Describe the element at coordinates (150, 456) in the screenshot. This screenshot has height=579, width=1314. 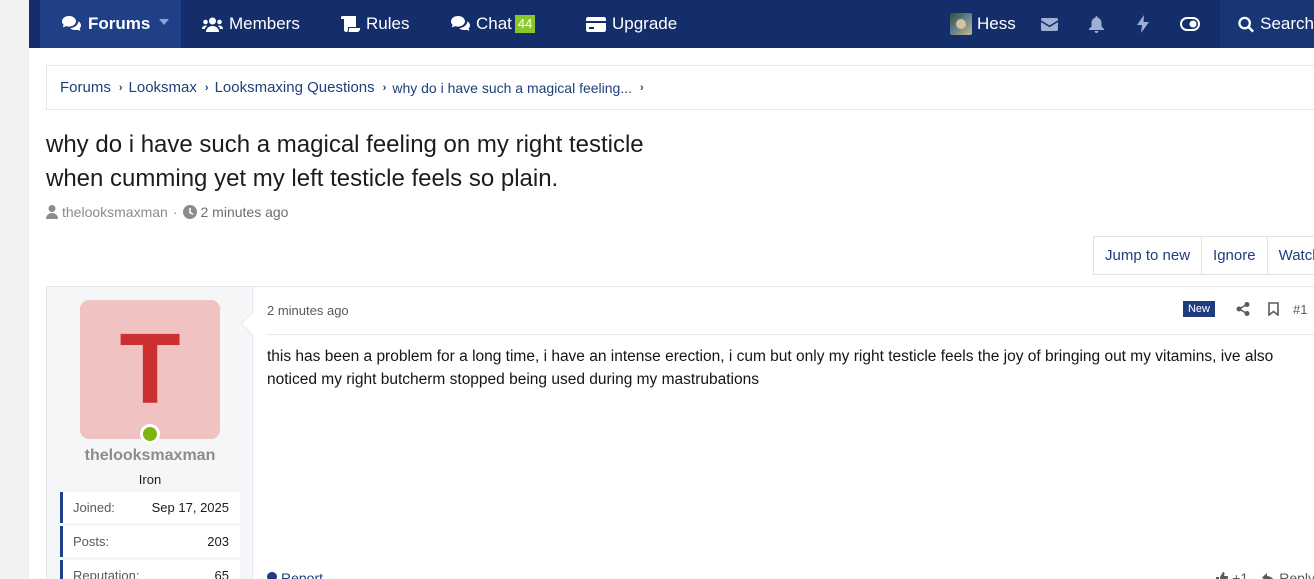
I see `post-username: thelooksmaxman` at that location.